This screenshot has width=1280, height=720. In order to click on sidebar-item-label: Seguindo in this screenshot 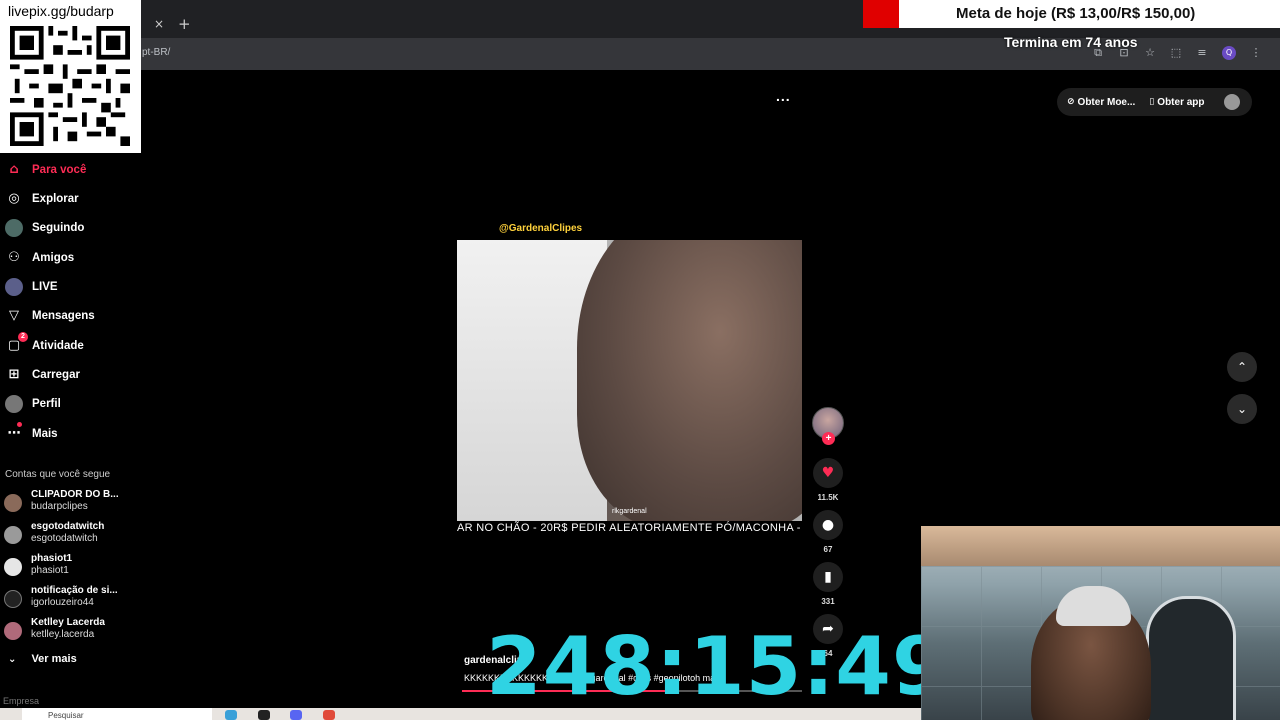, I will do `click(58, 228)`.